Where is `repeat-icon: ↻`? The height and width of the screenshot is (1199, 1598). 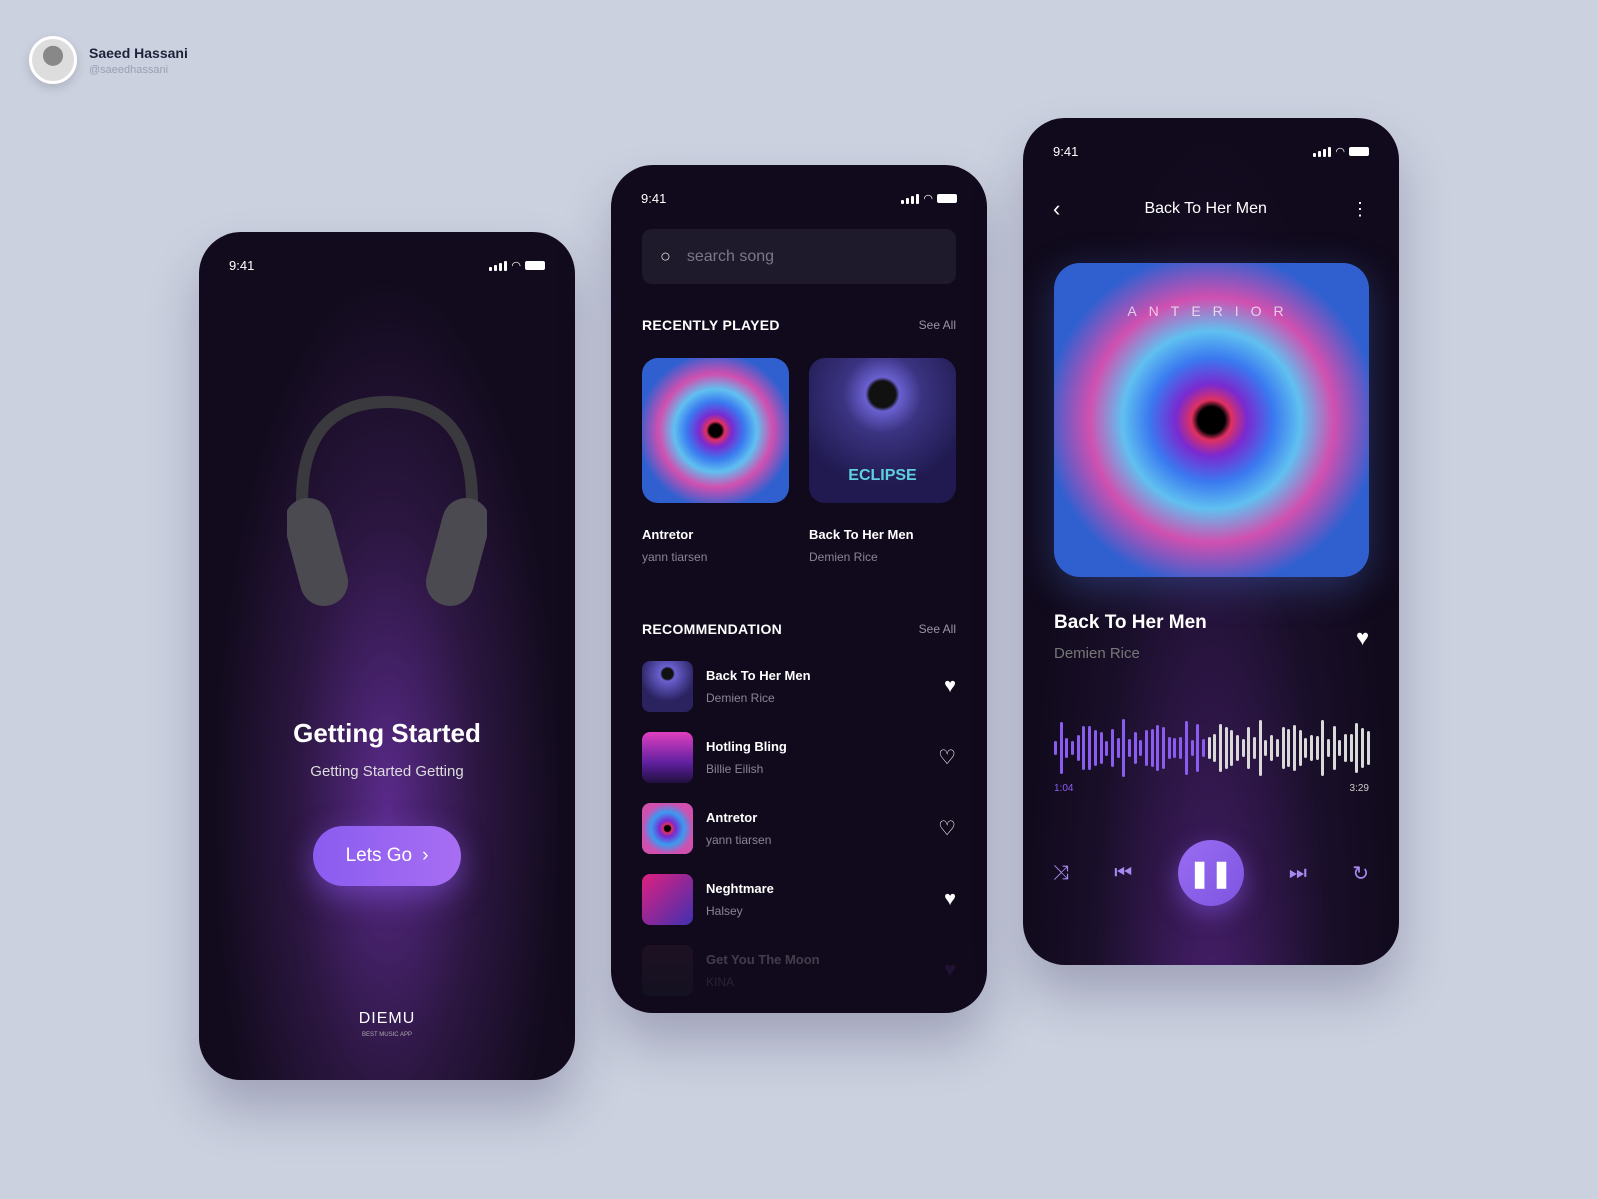 repeat-icon: ↻ is located at coordinates (1360, 873).